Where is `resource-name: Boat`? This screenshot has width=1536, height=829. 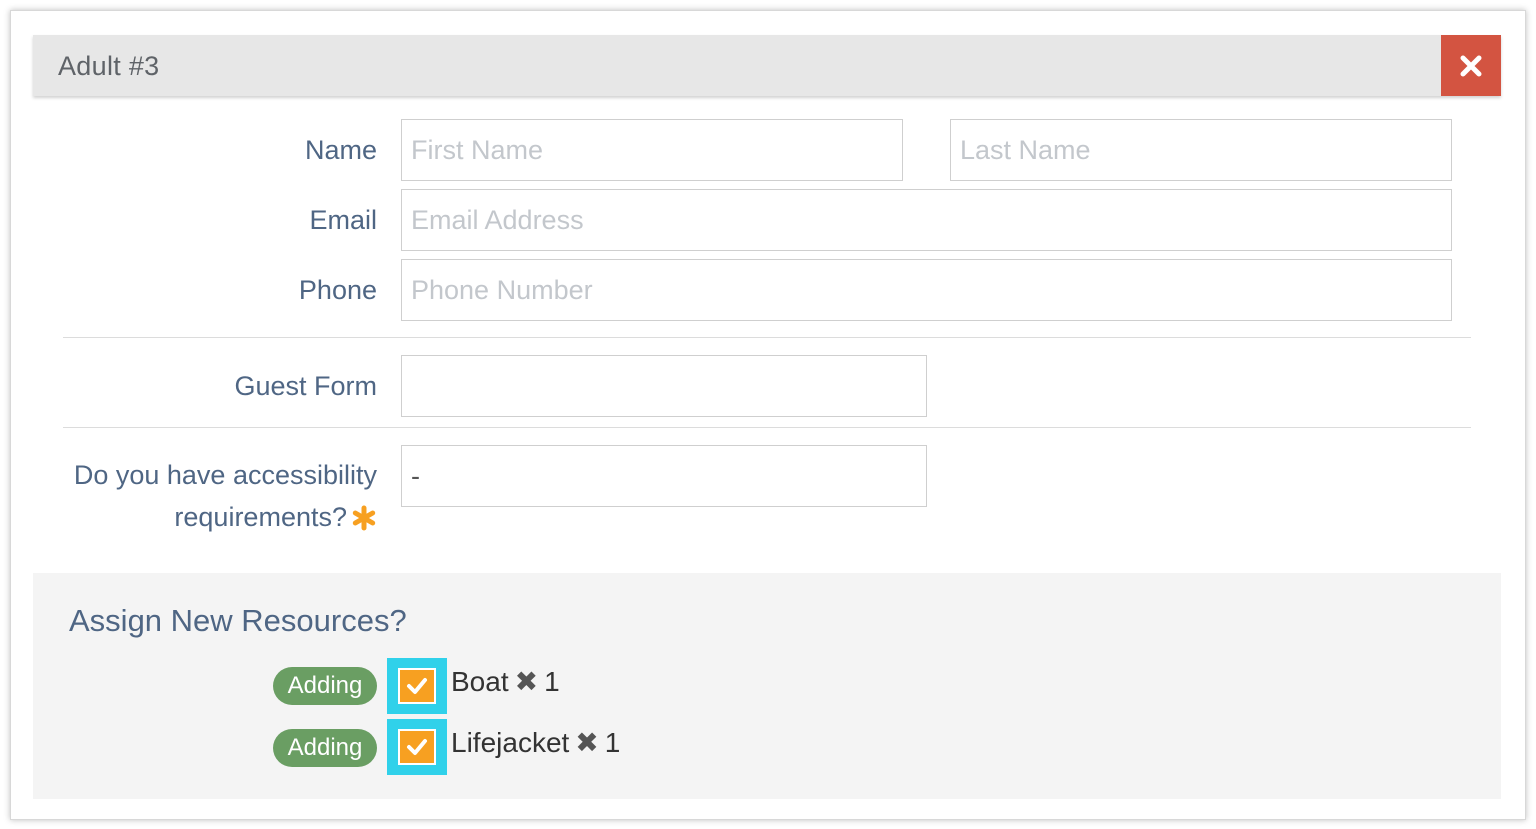
resource-name: Boat is located at coordinates (480, 681).